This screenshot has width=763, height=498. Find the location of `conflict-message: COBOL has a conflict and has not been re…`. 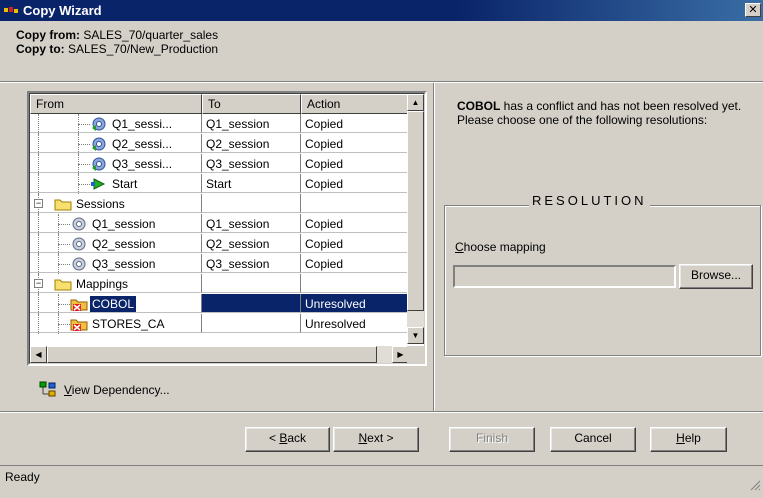

conflict-message: COBOL has a conflict and has not been re… is located at coordinates (610, 113).